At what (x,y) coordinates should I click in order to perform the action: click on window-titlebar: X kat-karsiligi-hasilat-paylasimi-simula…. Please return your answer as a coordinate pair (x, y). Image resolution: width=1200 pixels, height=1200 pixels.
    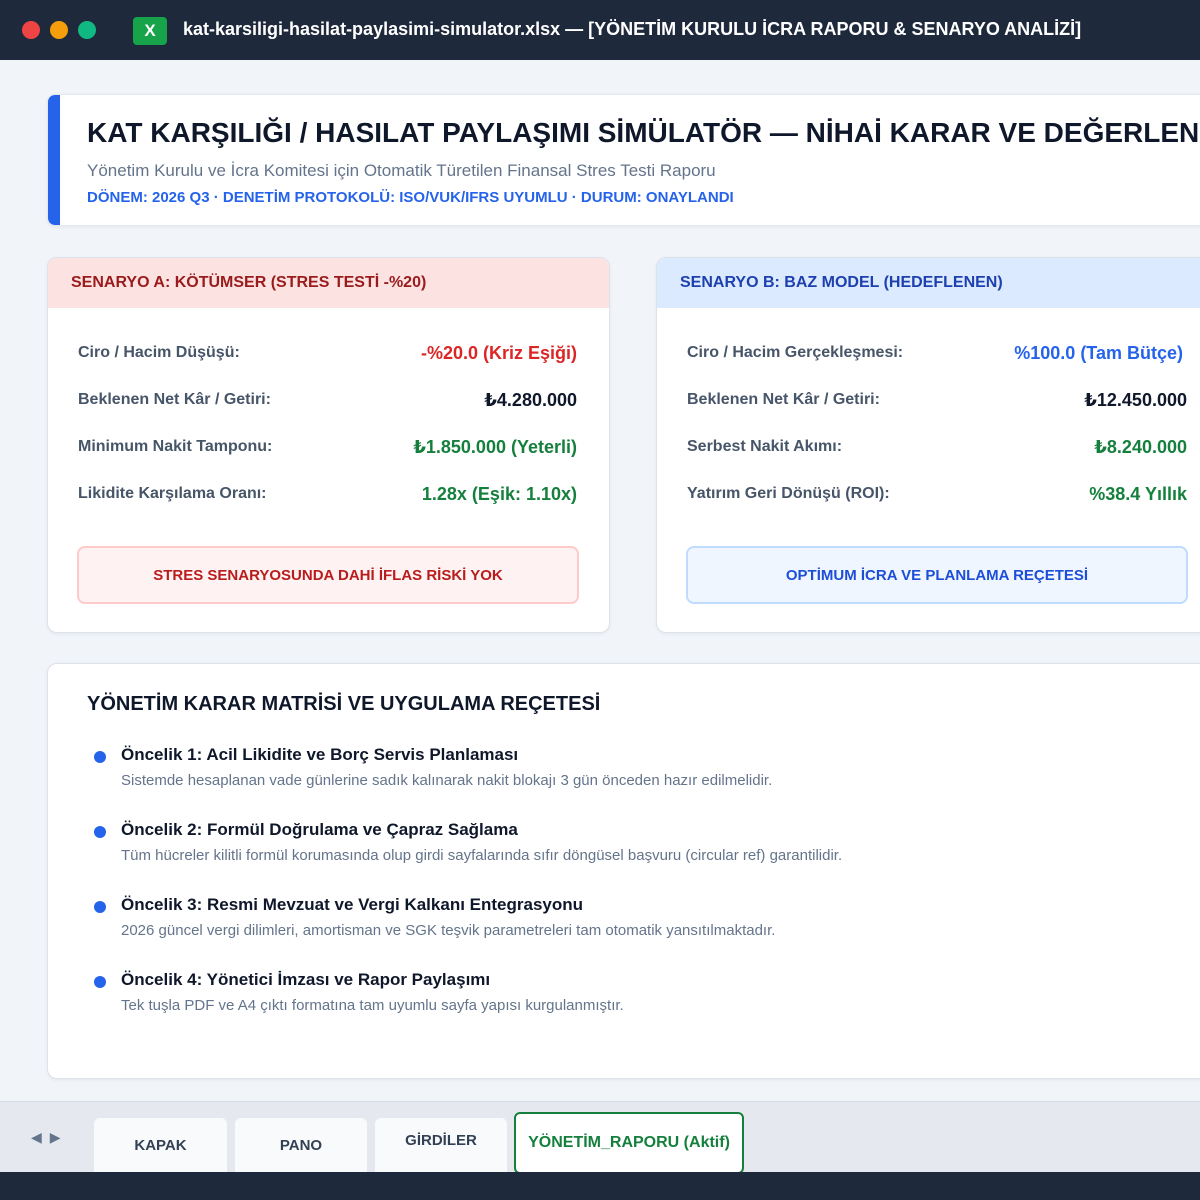
    Looking at the image, I should click on (600, 30).